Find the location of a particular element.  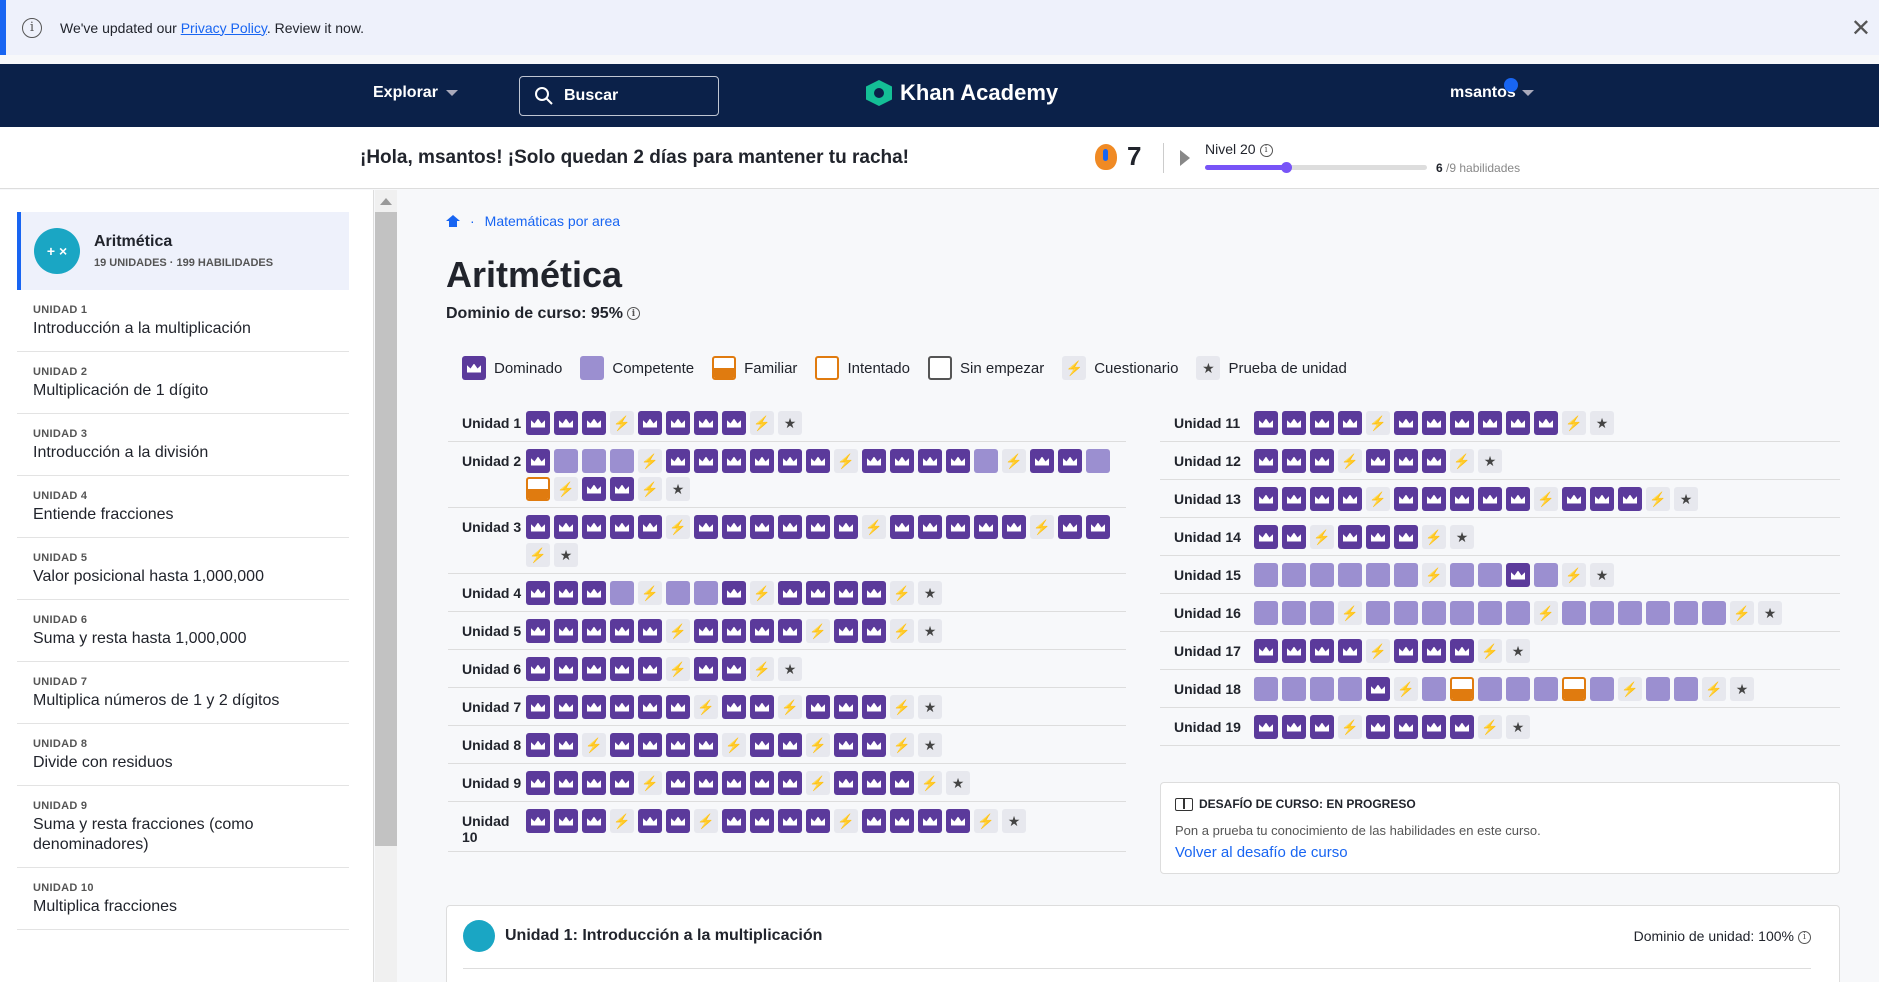

unit-progress-label: Unidad 1 is located at coordinates (487, 423).